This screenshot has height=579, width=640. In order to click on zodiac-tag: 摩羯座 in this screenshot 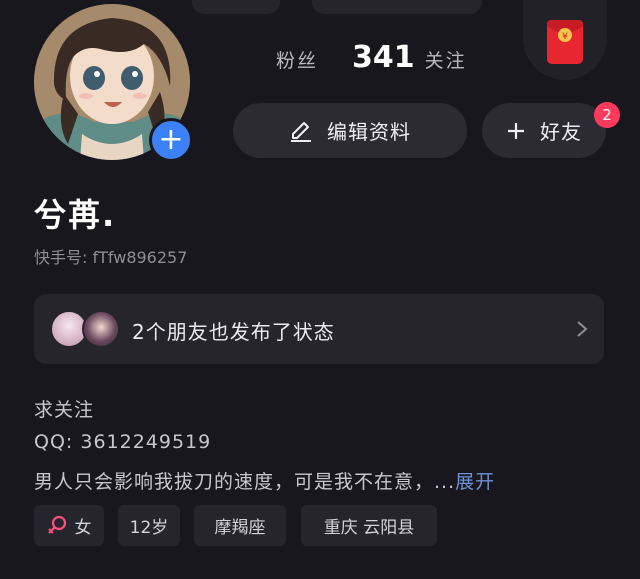, I will do `click(240, 525)`.